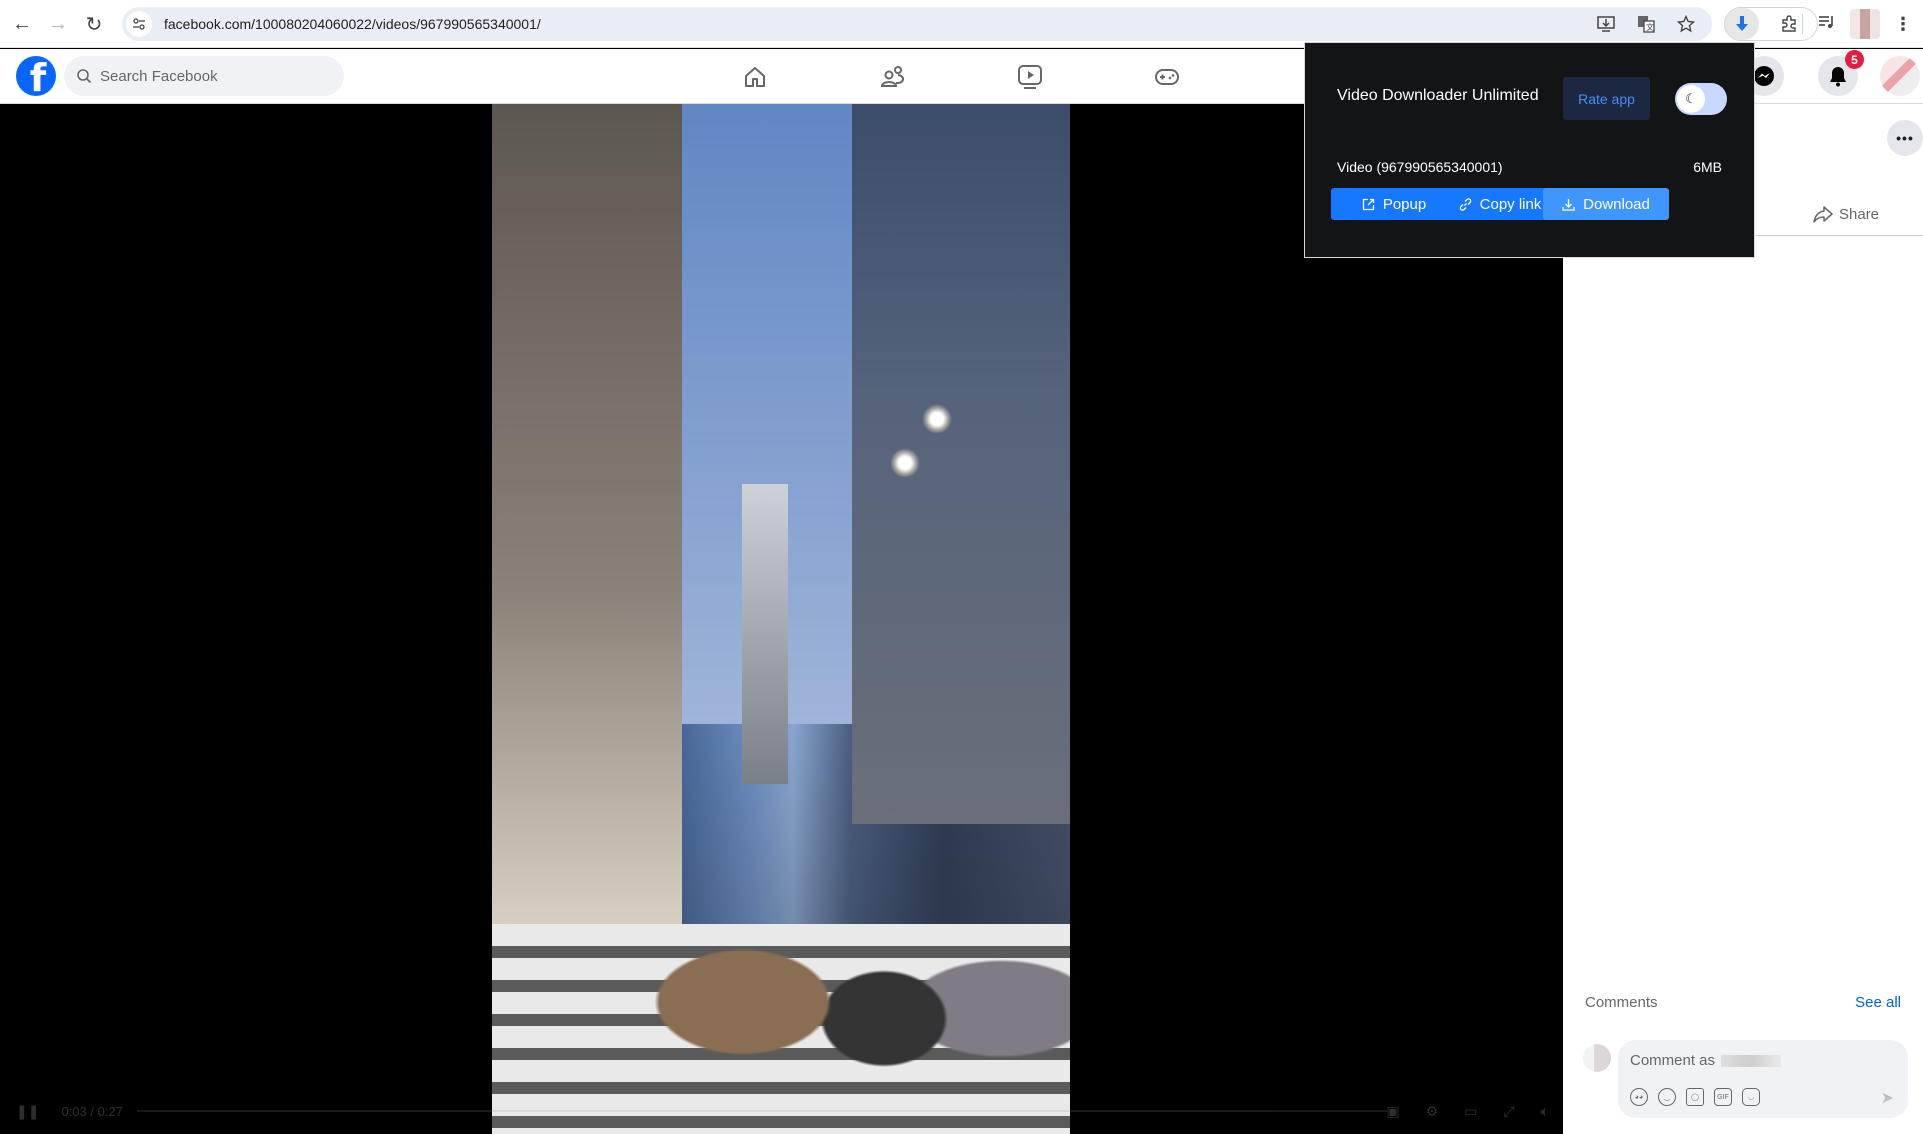 The width and height of the screenshot is (1923, 1134). I want to click on extension-title: Video Downloader Unlimited, so click(1438, 95).